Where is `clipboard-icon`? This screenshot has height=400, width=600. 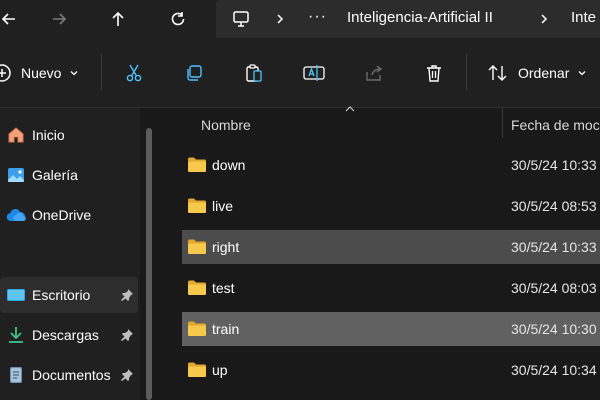 clipboard-icon is located at coordinates (254, 73).